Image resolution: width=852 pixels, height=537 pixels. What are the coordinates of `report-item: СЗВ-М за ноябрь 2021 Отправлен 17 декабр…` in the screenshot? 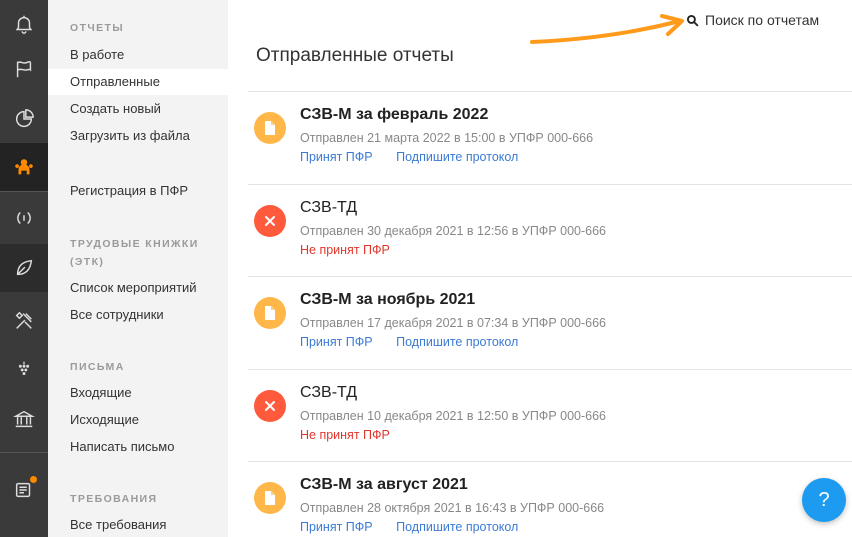 It's located at (550, 322).